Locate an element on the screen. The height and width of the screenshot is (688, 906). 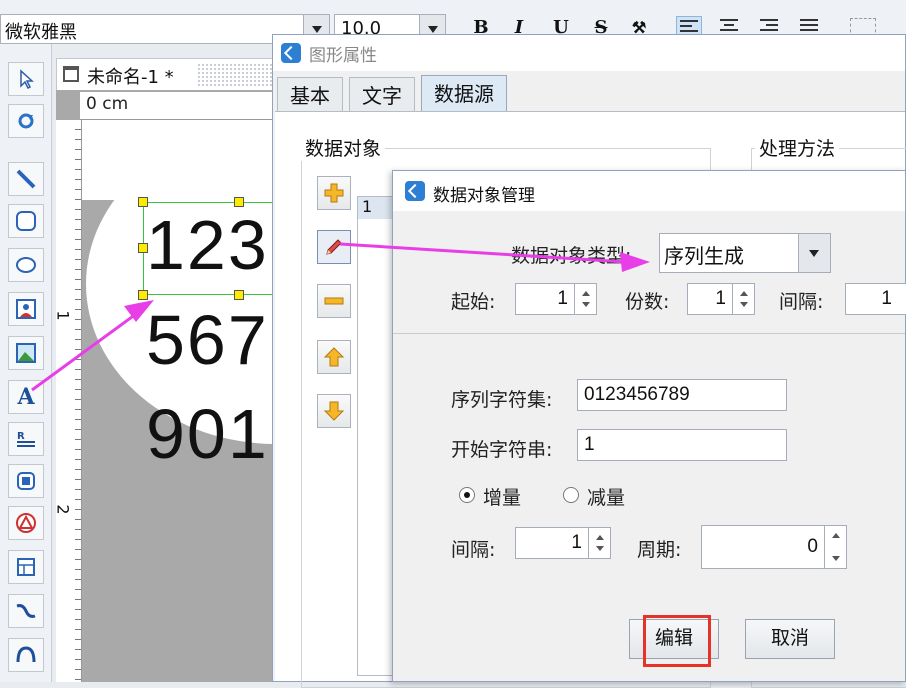
dialog-title: 图形属性 is located at coordinates (343, 56).